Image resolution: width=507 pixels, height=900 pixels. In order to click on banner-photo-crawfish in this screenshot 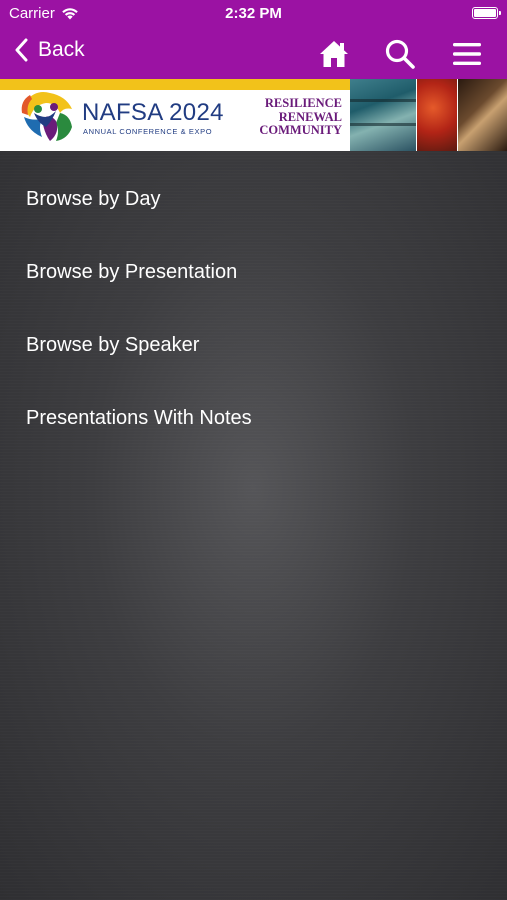, I will do `click(437, 115)`.